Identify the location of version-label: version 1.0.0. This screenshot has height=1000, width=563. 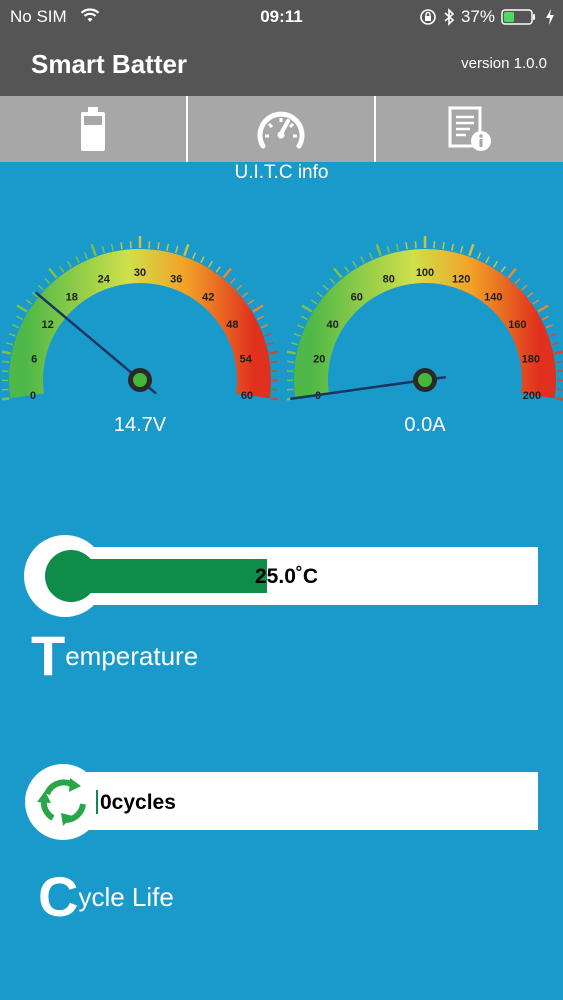
(504, 63).